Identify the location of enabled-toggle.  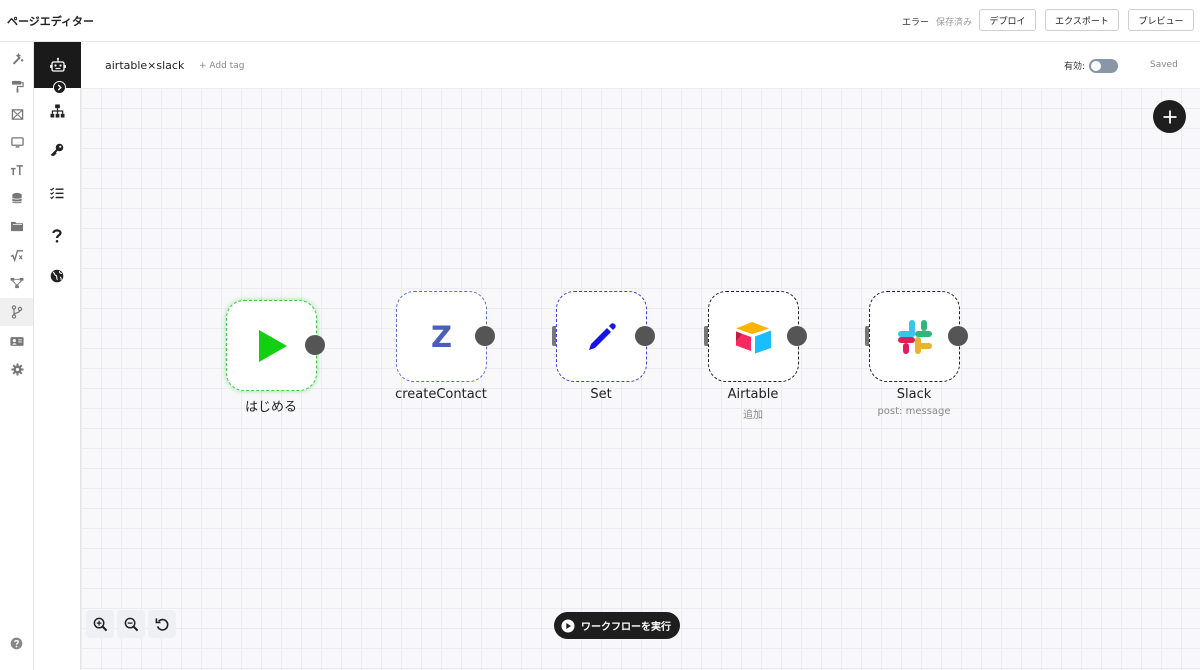
(1103, 66).